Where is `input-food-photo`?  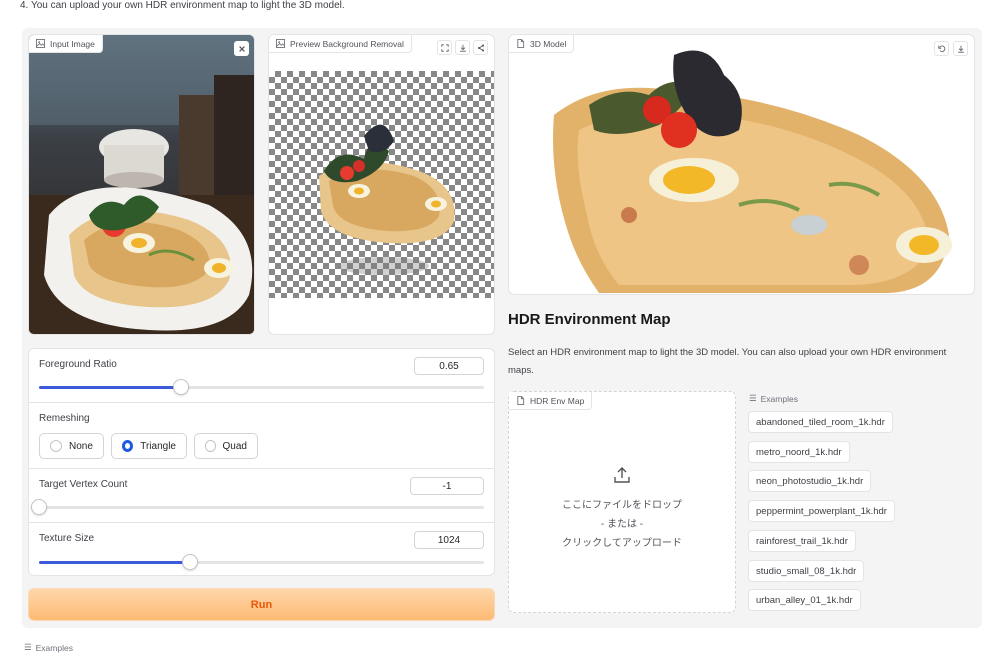
input-food-photo is located at coordinates (141, 184).